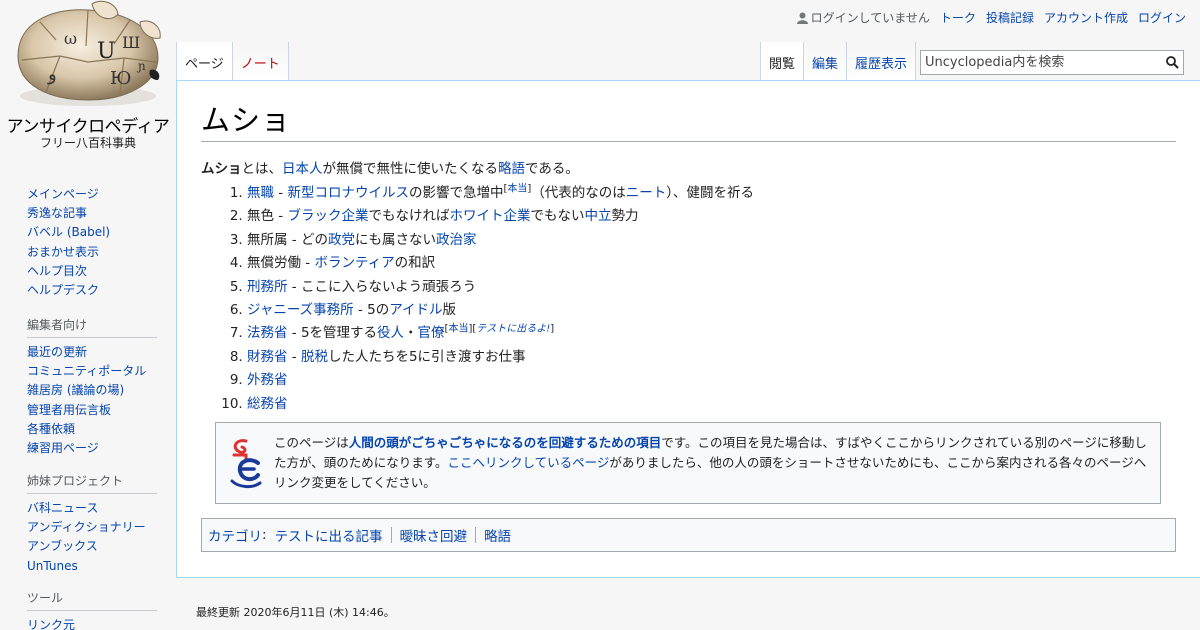  I want to click on list-item: 外務省, so click(714, 380).